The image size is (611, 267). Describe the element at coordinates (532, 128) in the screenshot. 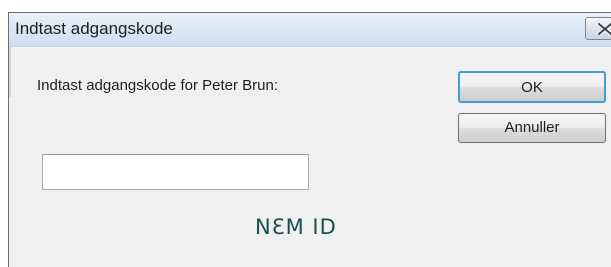

I see `cancel-button: Annuller` at that location.